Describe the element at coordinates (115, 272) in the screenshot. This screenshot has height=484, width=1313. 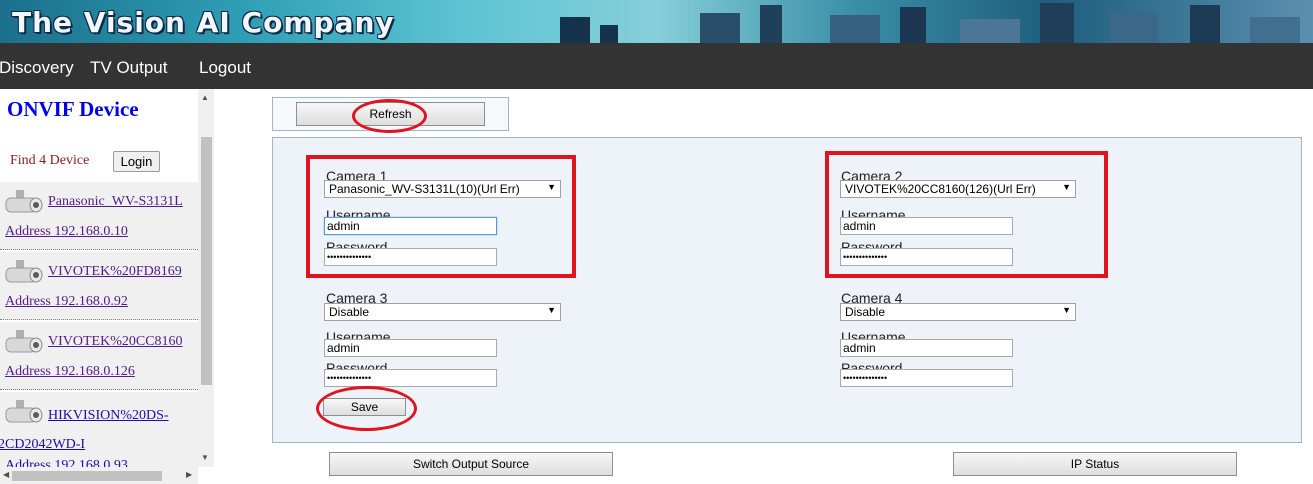
I see `device-name-link: VIVOTEK%20FD8169` at that location.